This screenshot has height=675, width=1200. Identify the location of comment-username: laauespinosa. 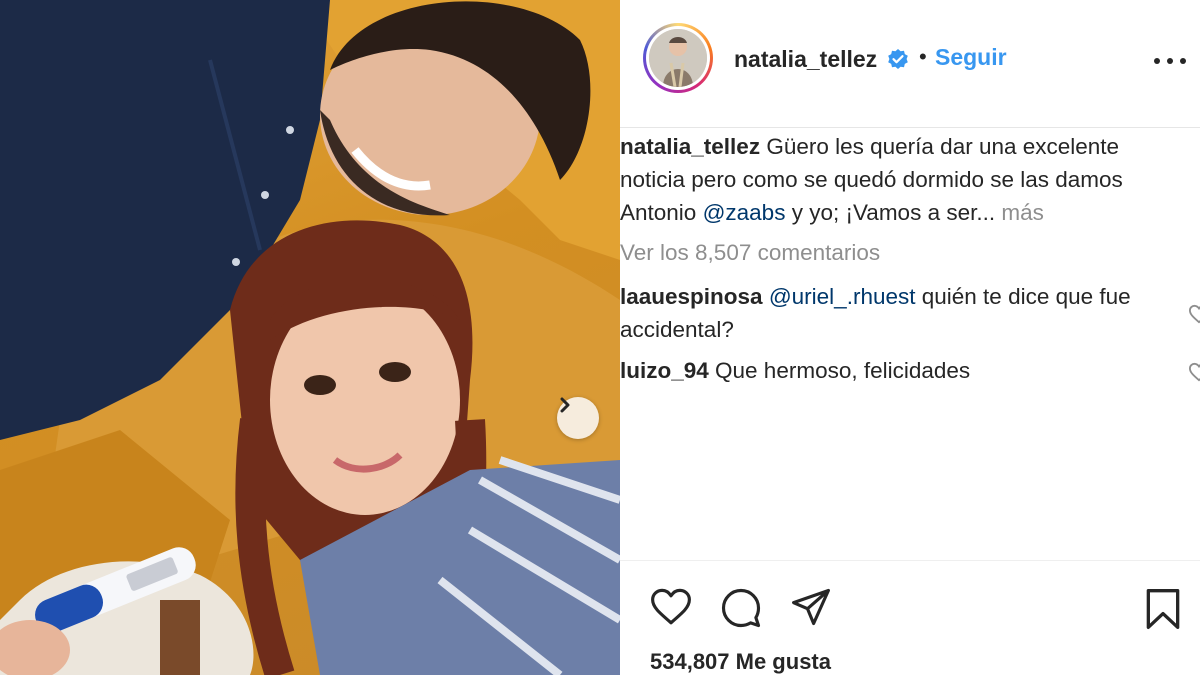
(691, 296).